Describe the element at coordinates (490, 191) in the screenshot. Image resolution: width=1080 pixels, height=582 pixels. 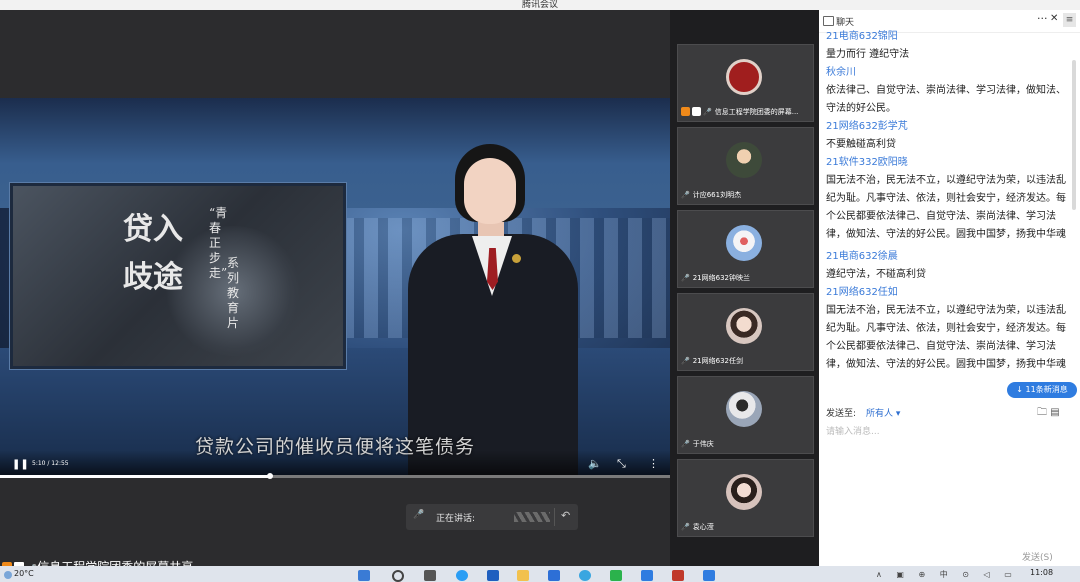
I see `anchor-face` at that location.